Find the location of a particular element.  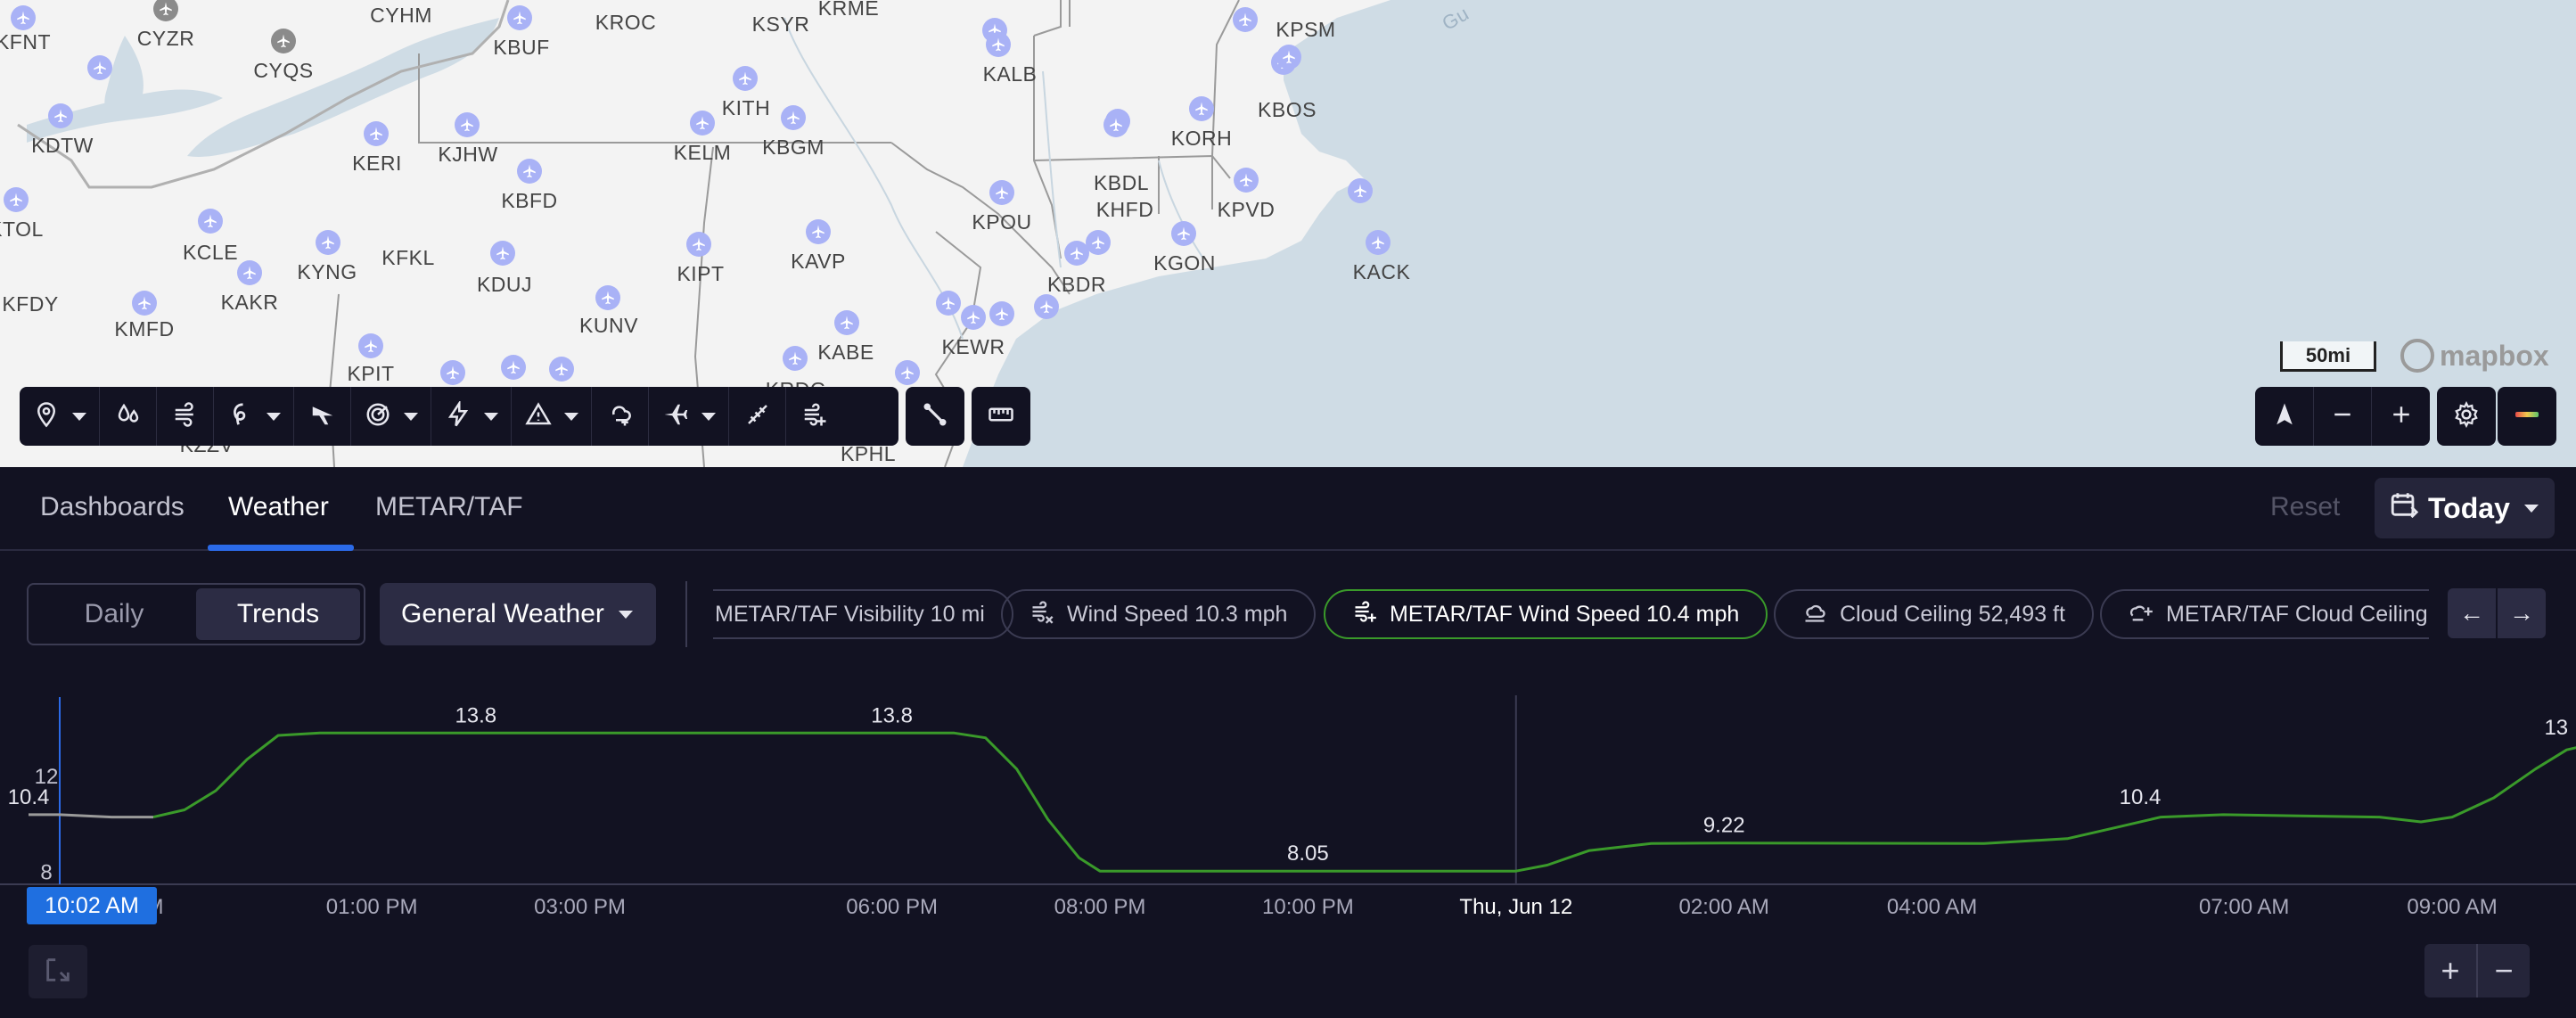

airport-label: KBGM is located at coordinates (793, 147).